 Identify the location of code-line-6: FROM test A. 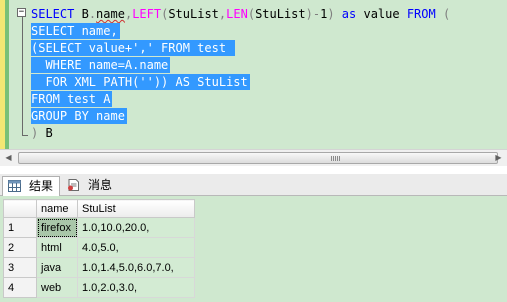
(72, 99).